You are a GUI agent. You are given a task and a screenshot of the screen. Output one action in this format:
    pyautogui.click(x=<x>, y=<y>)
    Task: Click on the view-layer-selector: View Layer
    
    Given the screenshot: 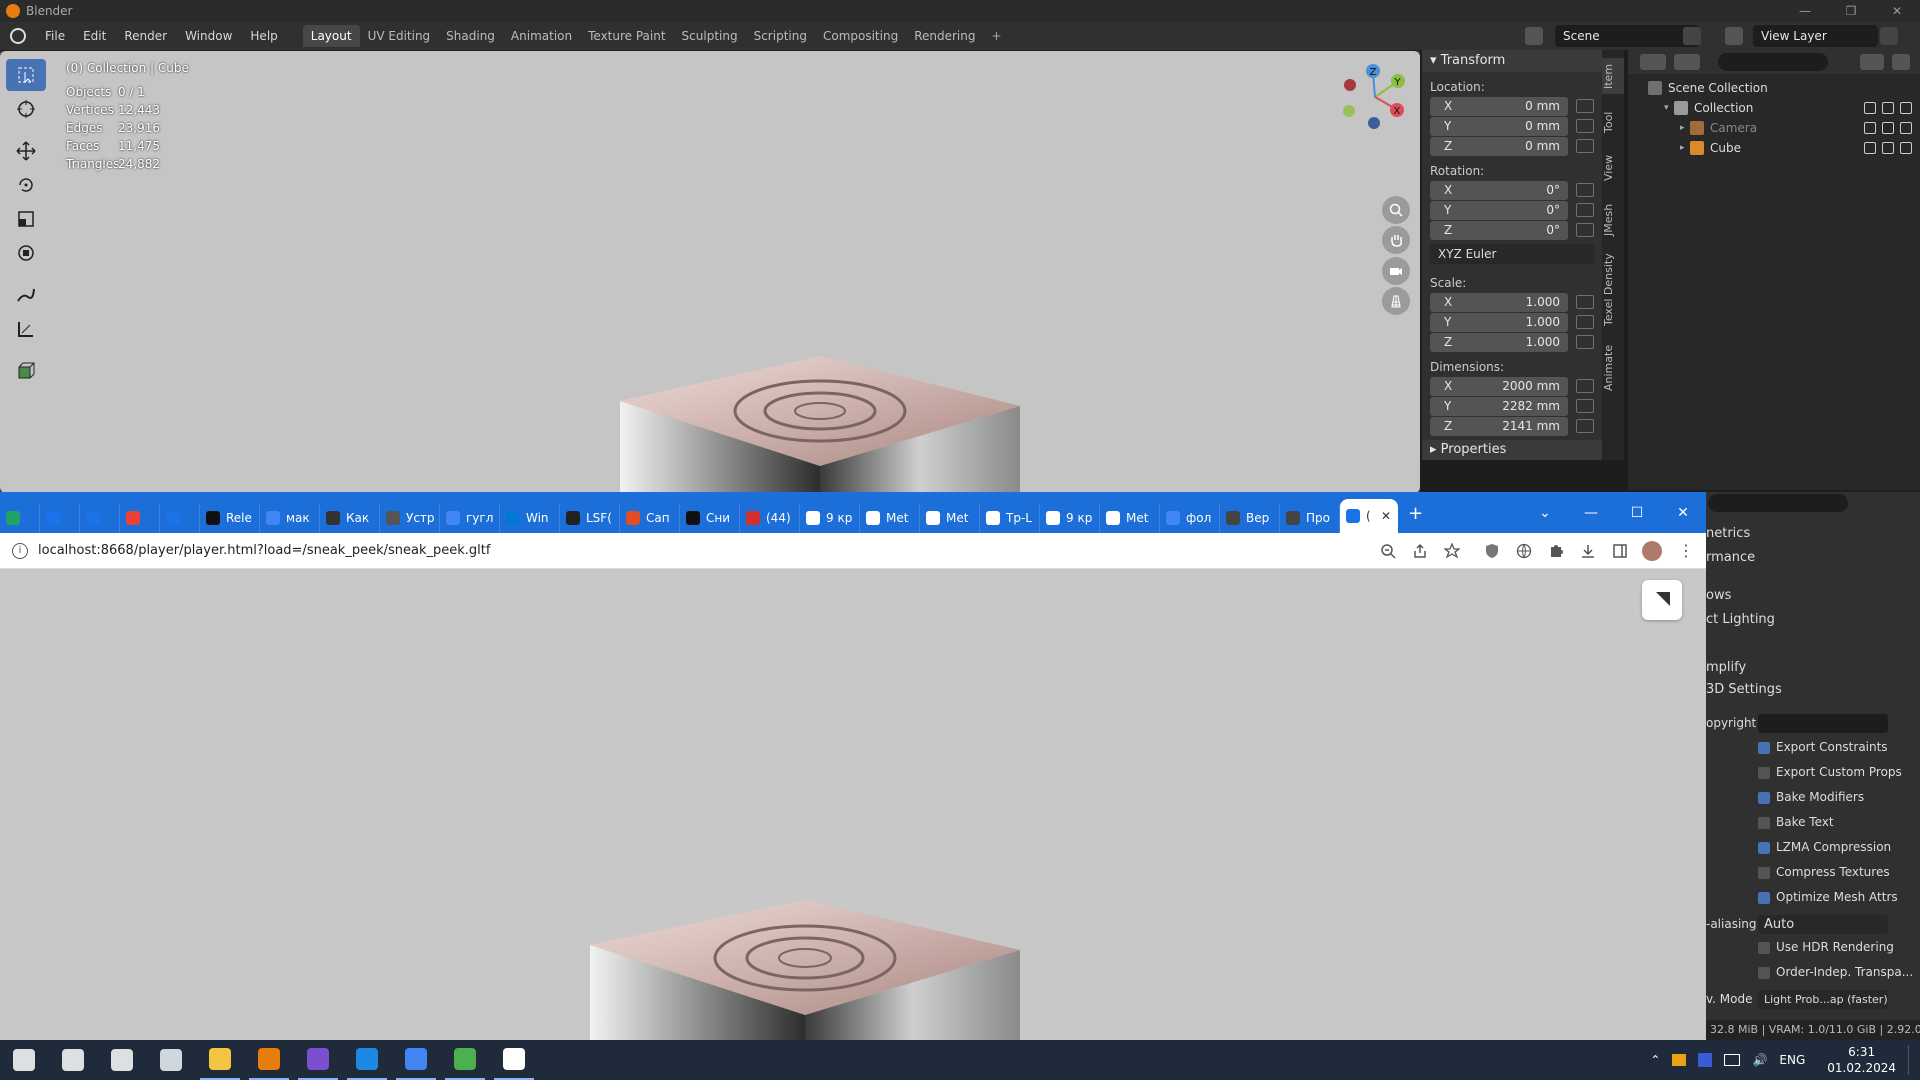 What is the action you would take?
    pyautogui.click(x=1815, y=36)
    